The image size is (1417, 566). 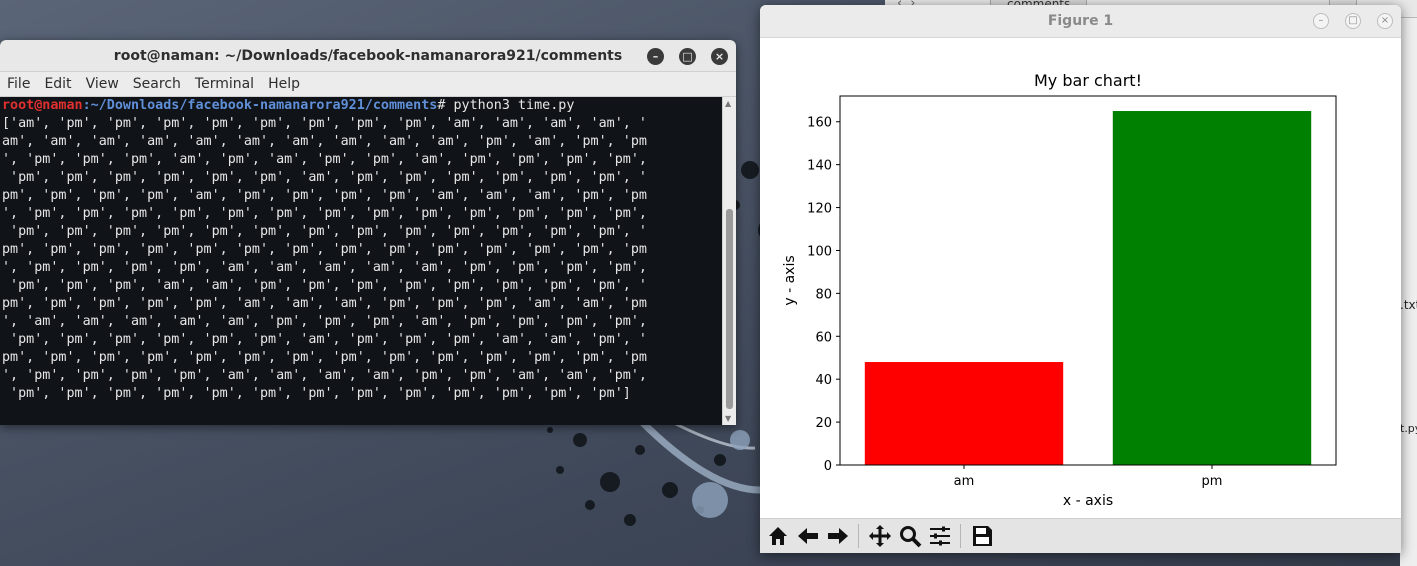 What do you see at coordinates (819, 166) in the screenshot?
I see `y-tick-label: 140` at bounding box center [819, 166].